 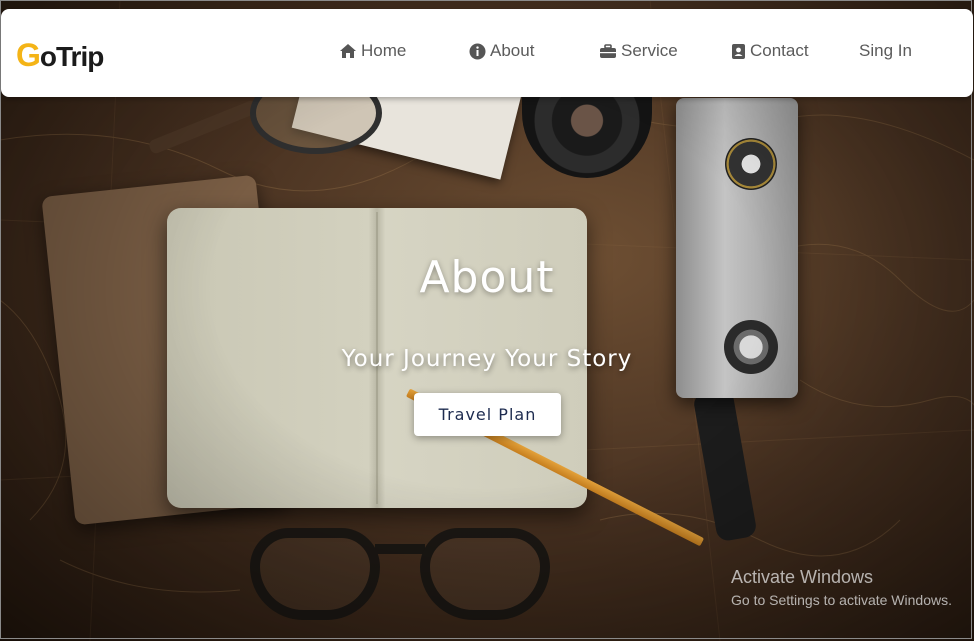 I want to click on logo-text: oTrip, so click(x=71, y=56).